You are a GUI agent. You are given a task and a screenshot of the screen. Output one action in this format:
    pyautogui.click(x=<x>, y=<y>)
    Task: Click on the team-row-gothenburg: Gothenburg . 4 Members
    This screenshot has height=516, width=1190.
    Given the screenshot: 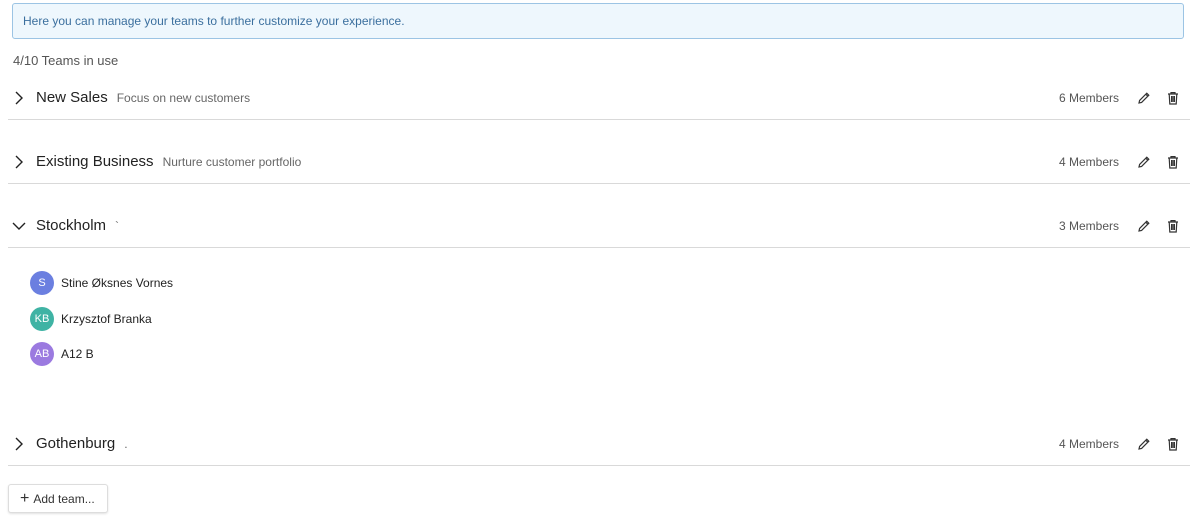 What is the action you would take?
    pyautogui.click(x=599, y=444)
    